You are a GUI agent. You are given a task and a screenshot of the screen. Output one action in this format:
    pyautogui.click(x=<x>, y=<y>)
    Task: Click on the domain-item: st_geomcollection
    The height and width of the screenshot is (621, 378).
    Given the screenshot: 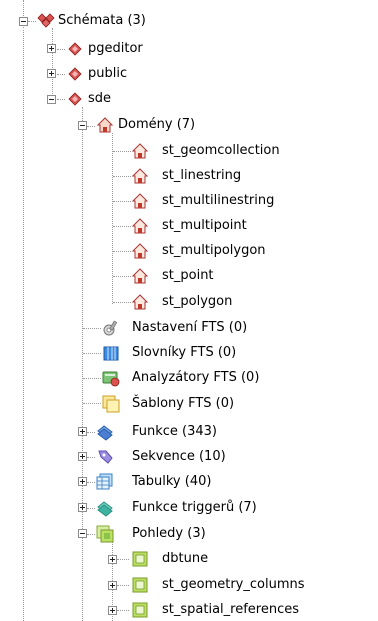 What is the action you would take?
    pyautogui.click(x=221, y=151)
    